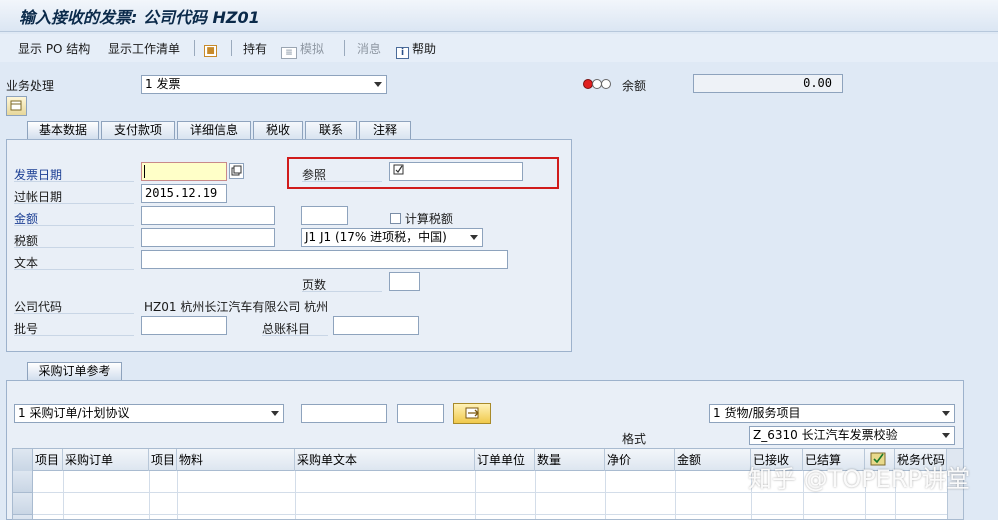 This screenshot has width=998, height=520. What do you see at coordinates (385, 460) in the screenshot?
I see `column-header: 采购单文本` at bounding box center [385, 460].